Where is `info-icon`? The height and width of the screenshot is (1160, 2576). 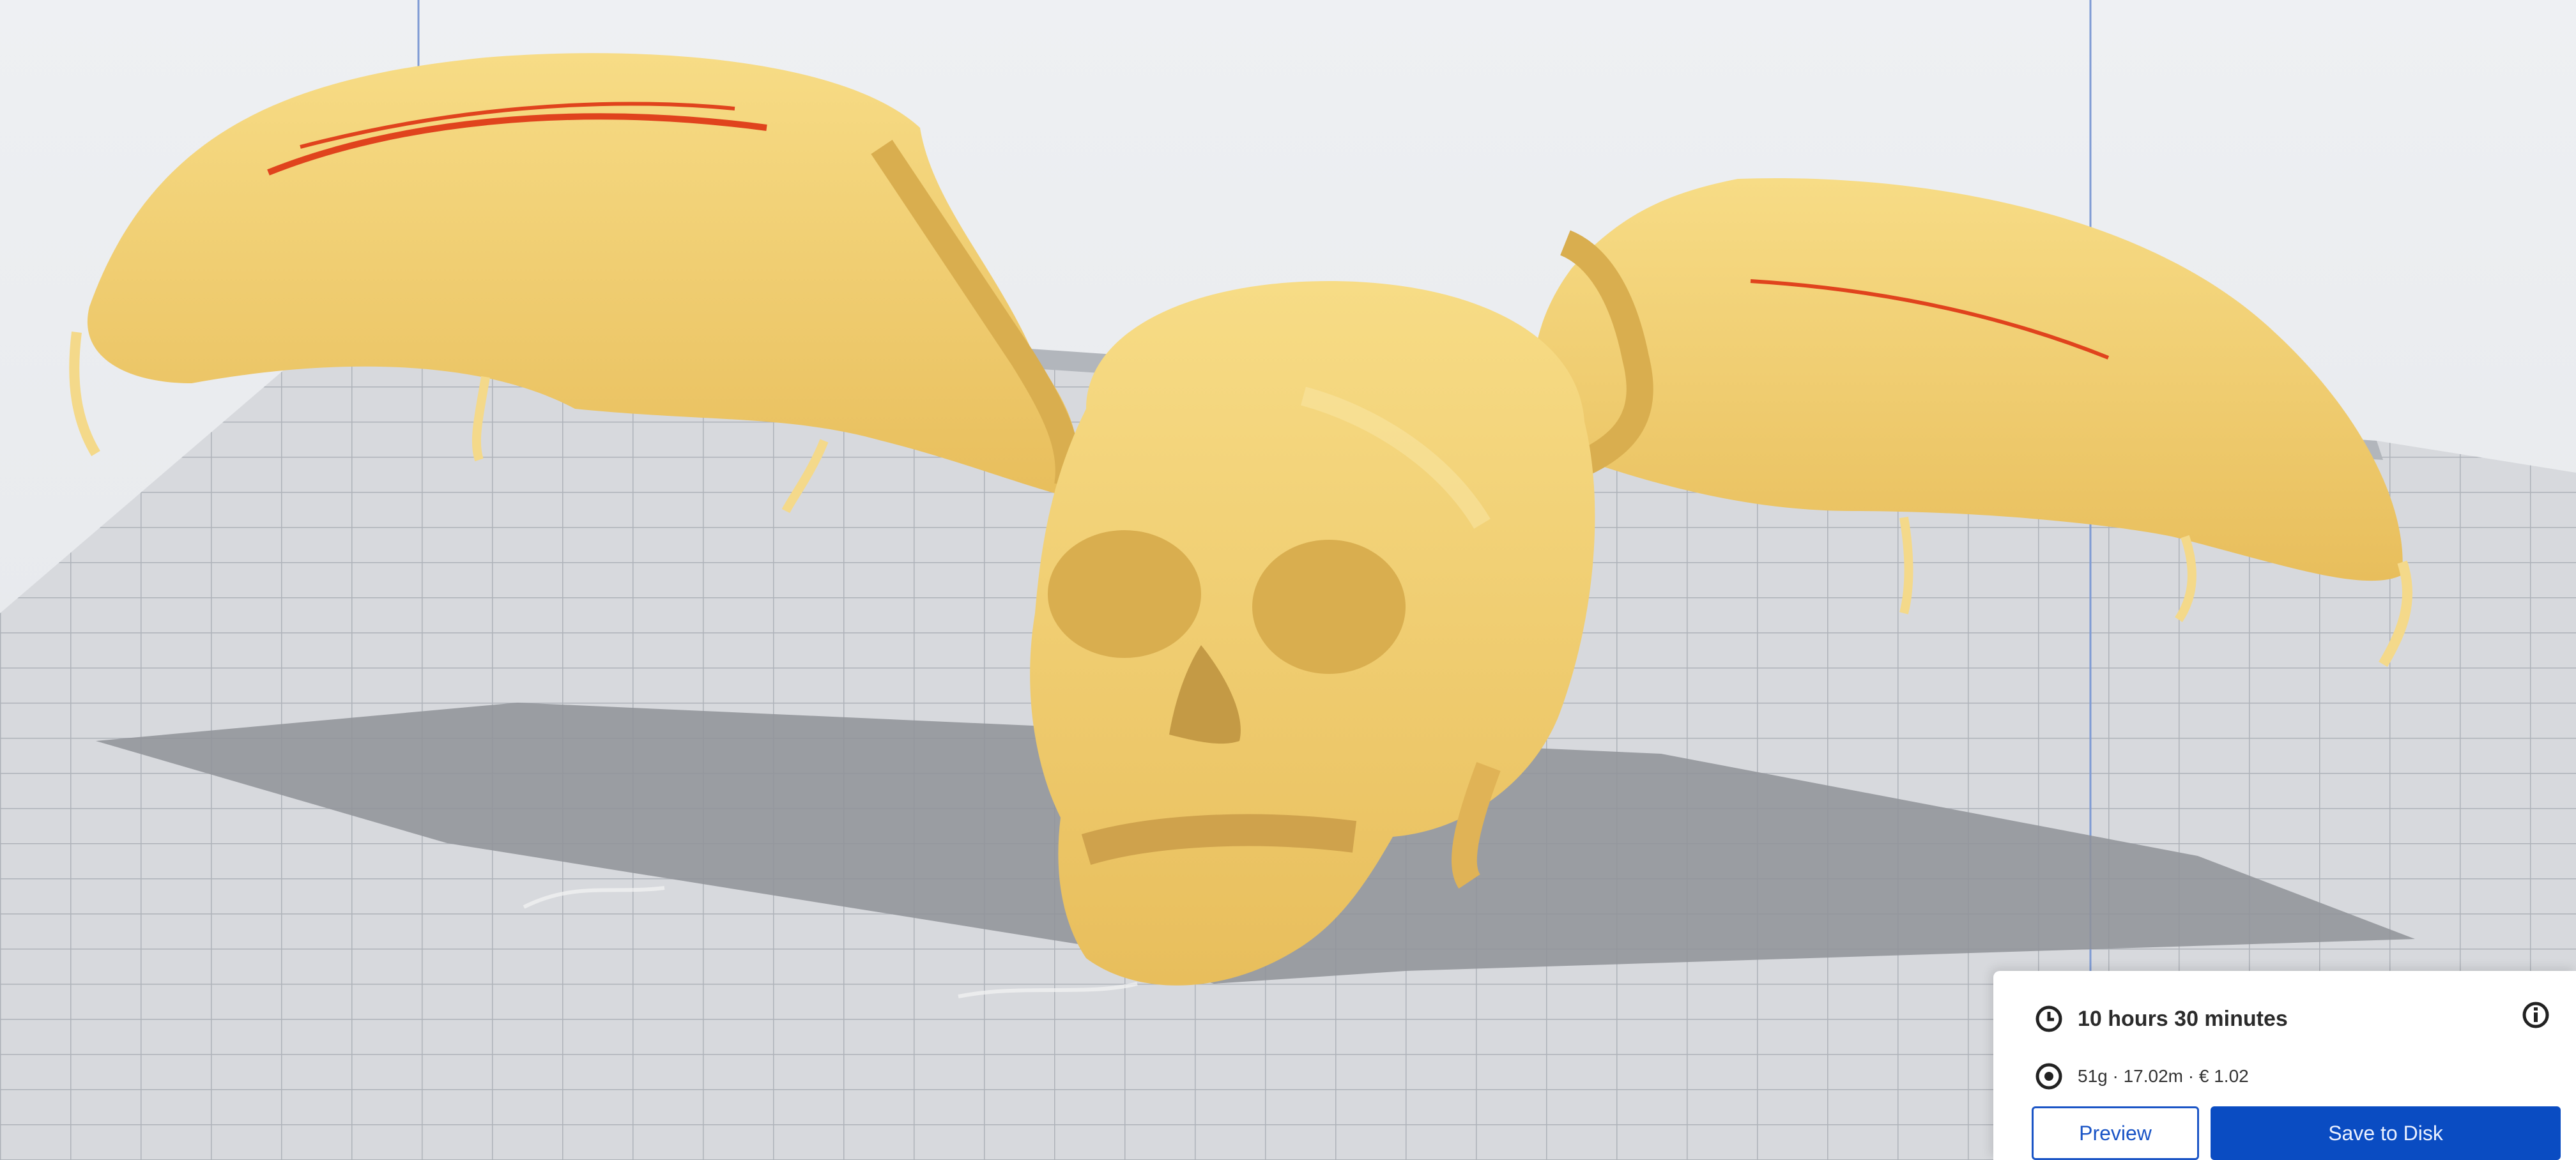 info-icon is located at coordinates (2535, 1015).